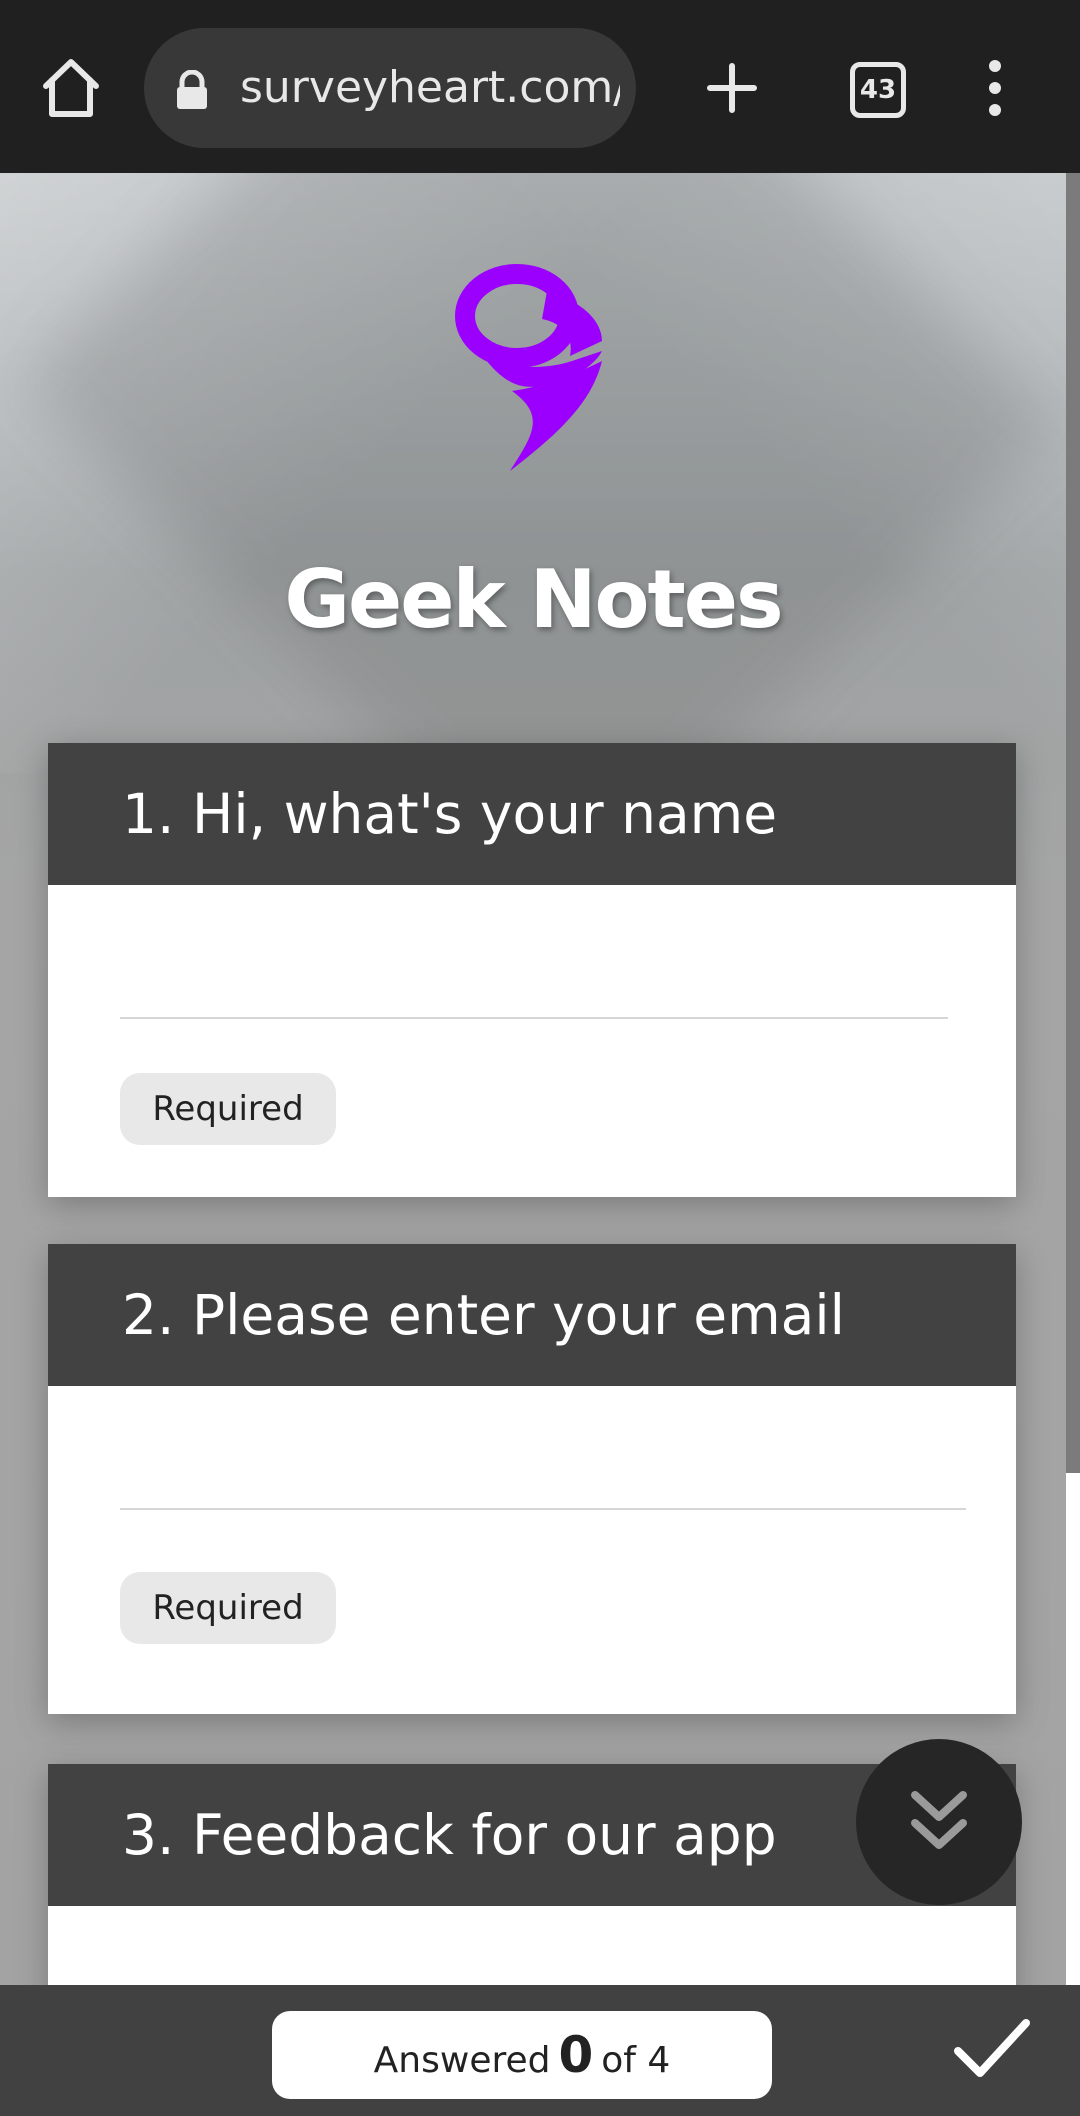 This screenshot has height=2116, width=1080. I want to click on required-badge-1: Required, so click(228, 1109).